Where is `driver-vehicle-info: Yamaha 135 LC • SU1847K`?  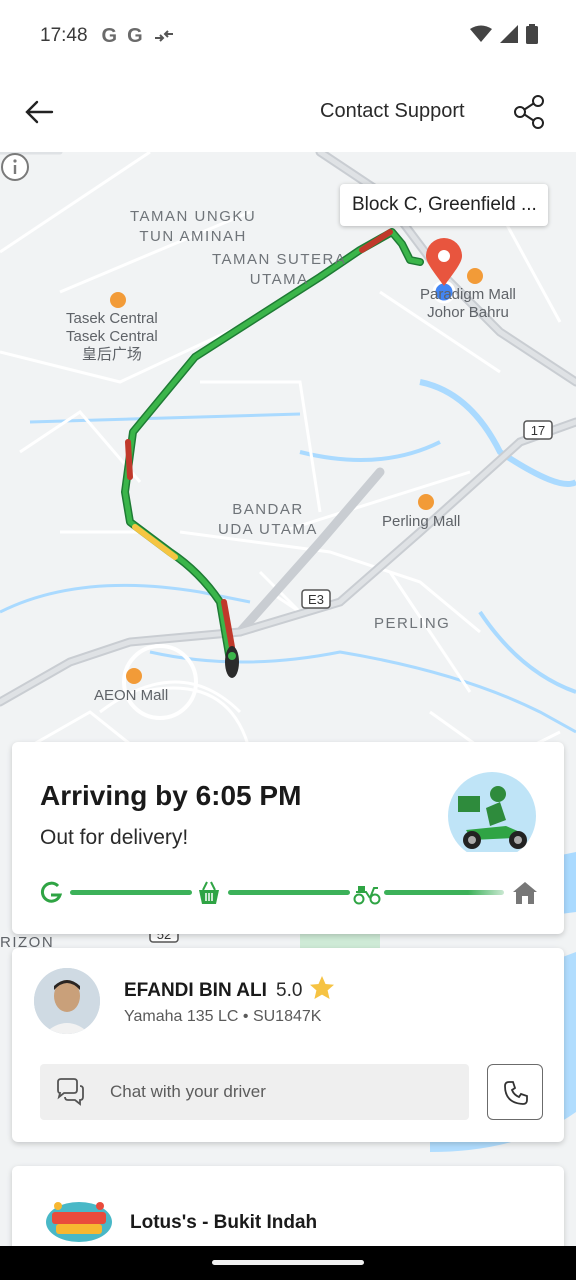 driver-vehicle-info: Yamaha 135 LC • SU1847K is located at coordinates (223, 1016).